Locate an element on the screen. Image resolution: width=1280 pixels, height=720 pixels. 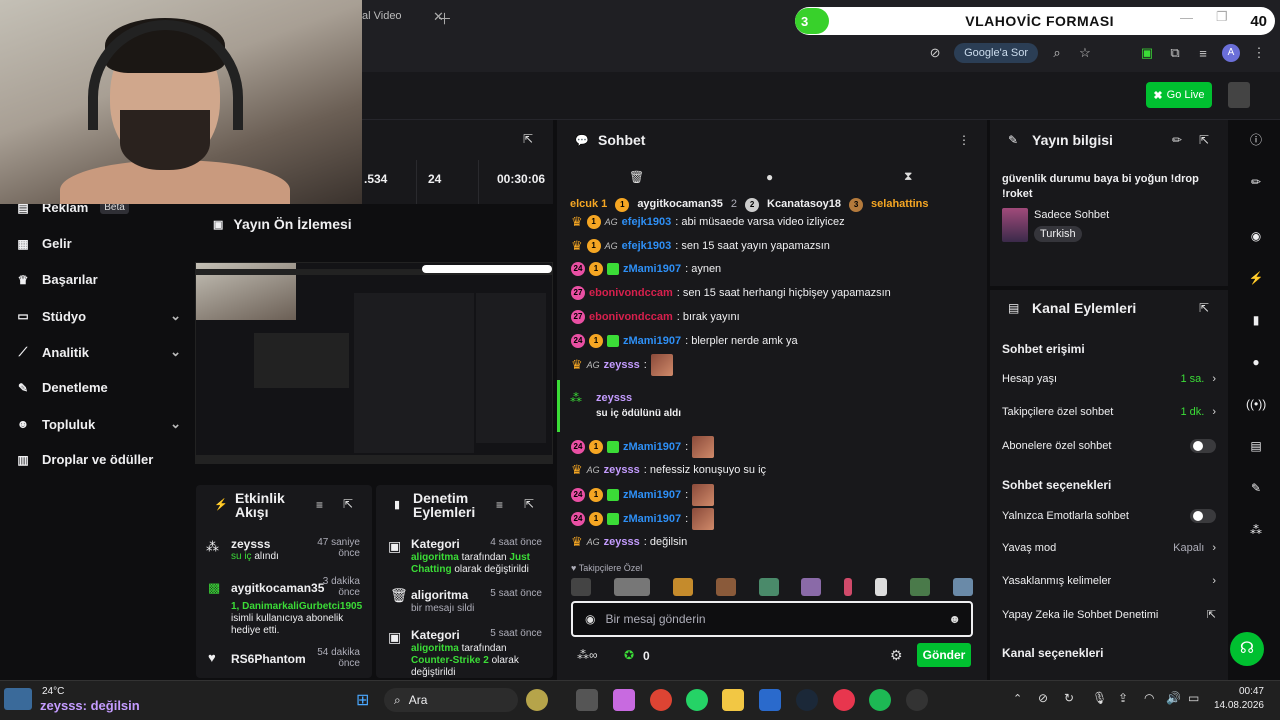
tray-sync-icon: ↻ is located at coordinates (1069, 698).